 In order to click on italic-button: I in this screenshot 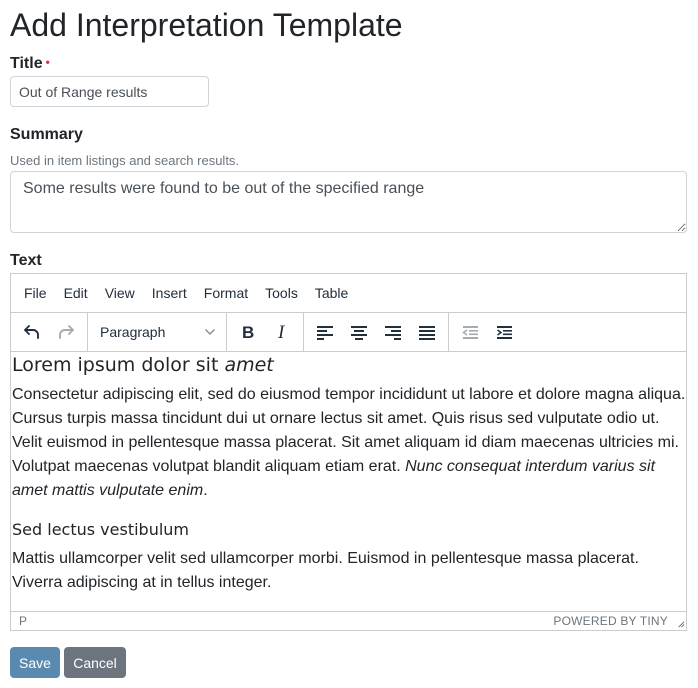, I will do `click(282, 332)`.